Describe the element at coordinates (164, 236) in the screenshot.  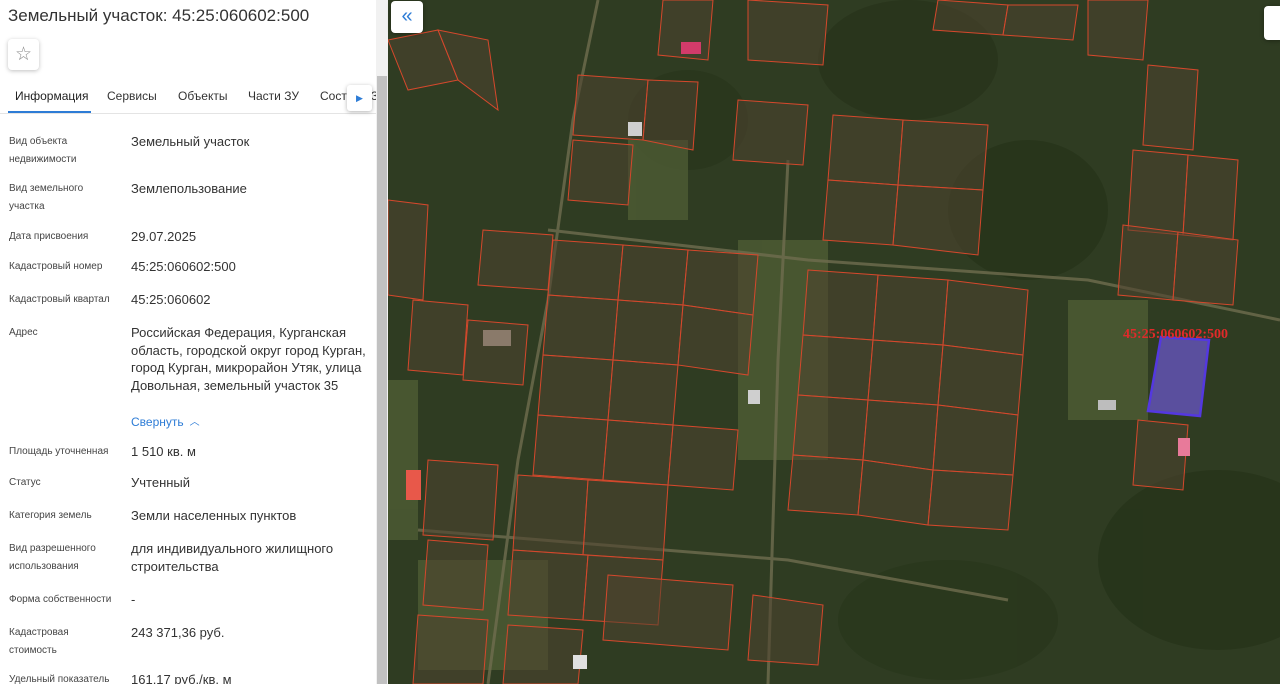
I see `property-value: 29.07.2025` at that location.